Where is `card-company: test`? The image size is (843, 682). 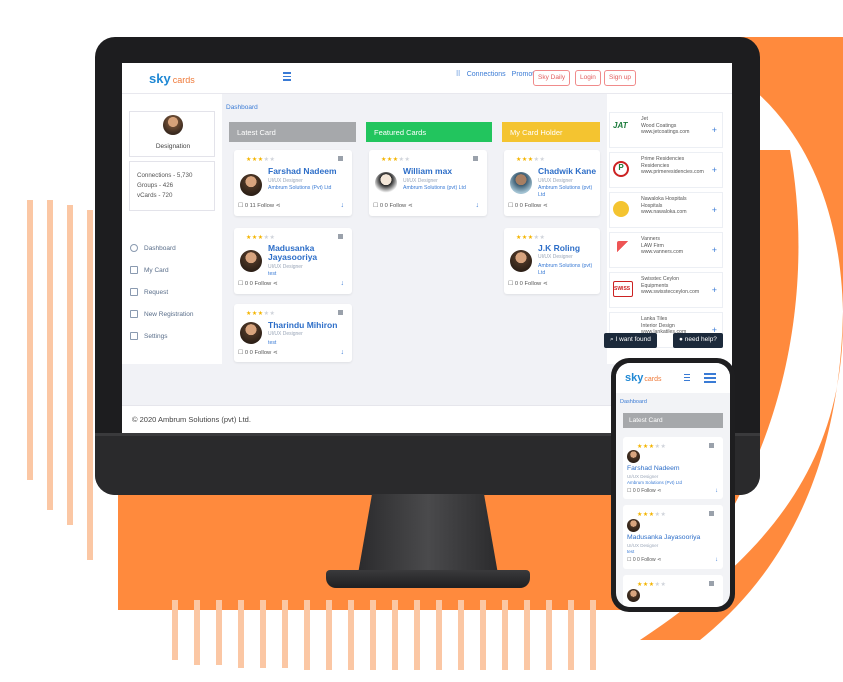
card-company: test is located at coordinates (272, 343).